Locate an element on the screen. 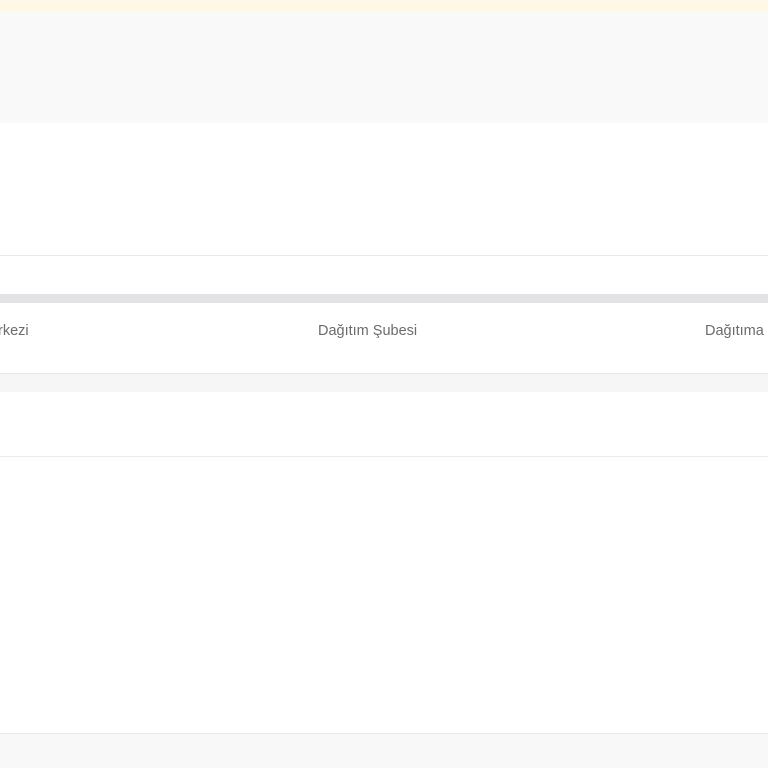 The height and width of the screenshot is (768, 768). column-header-dagitim-subesi: Dağıtım Şubesi is located at coordinates (367, 331).